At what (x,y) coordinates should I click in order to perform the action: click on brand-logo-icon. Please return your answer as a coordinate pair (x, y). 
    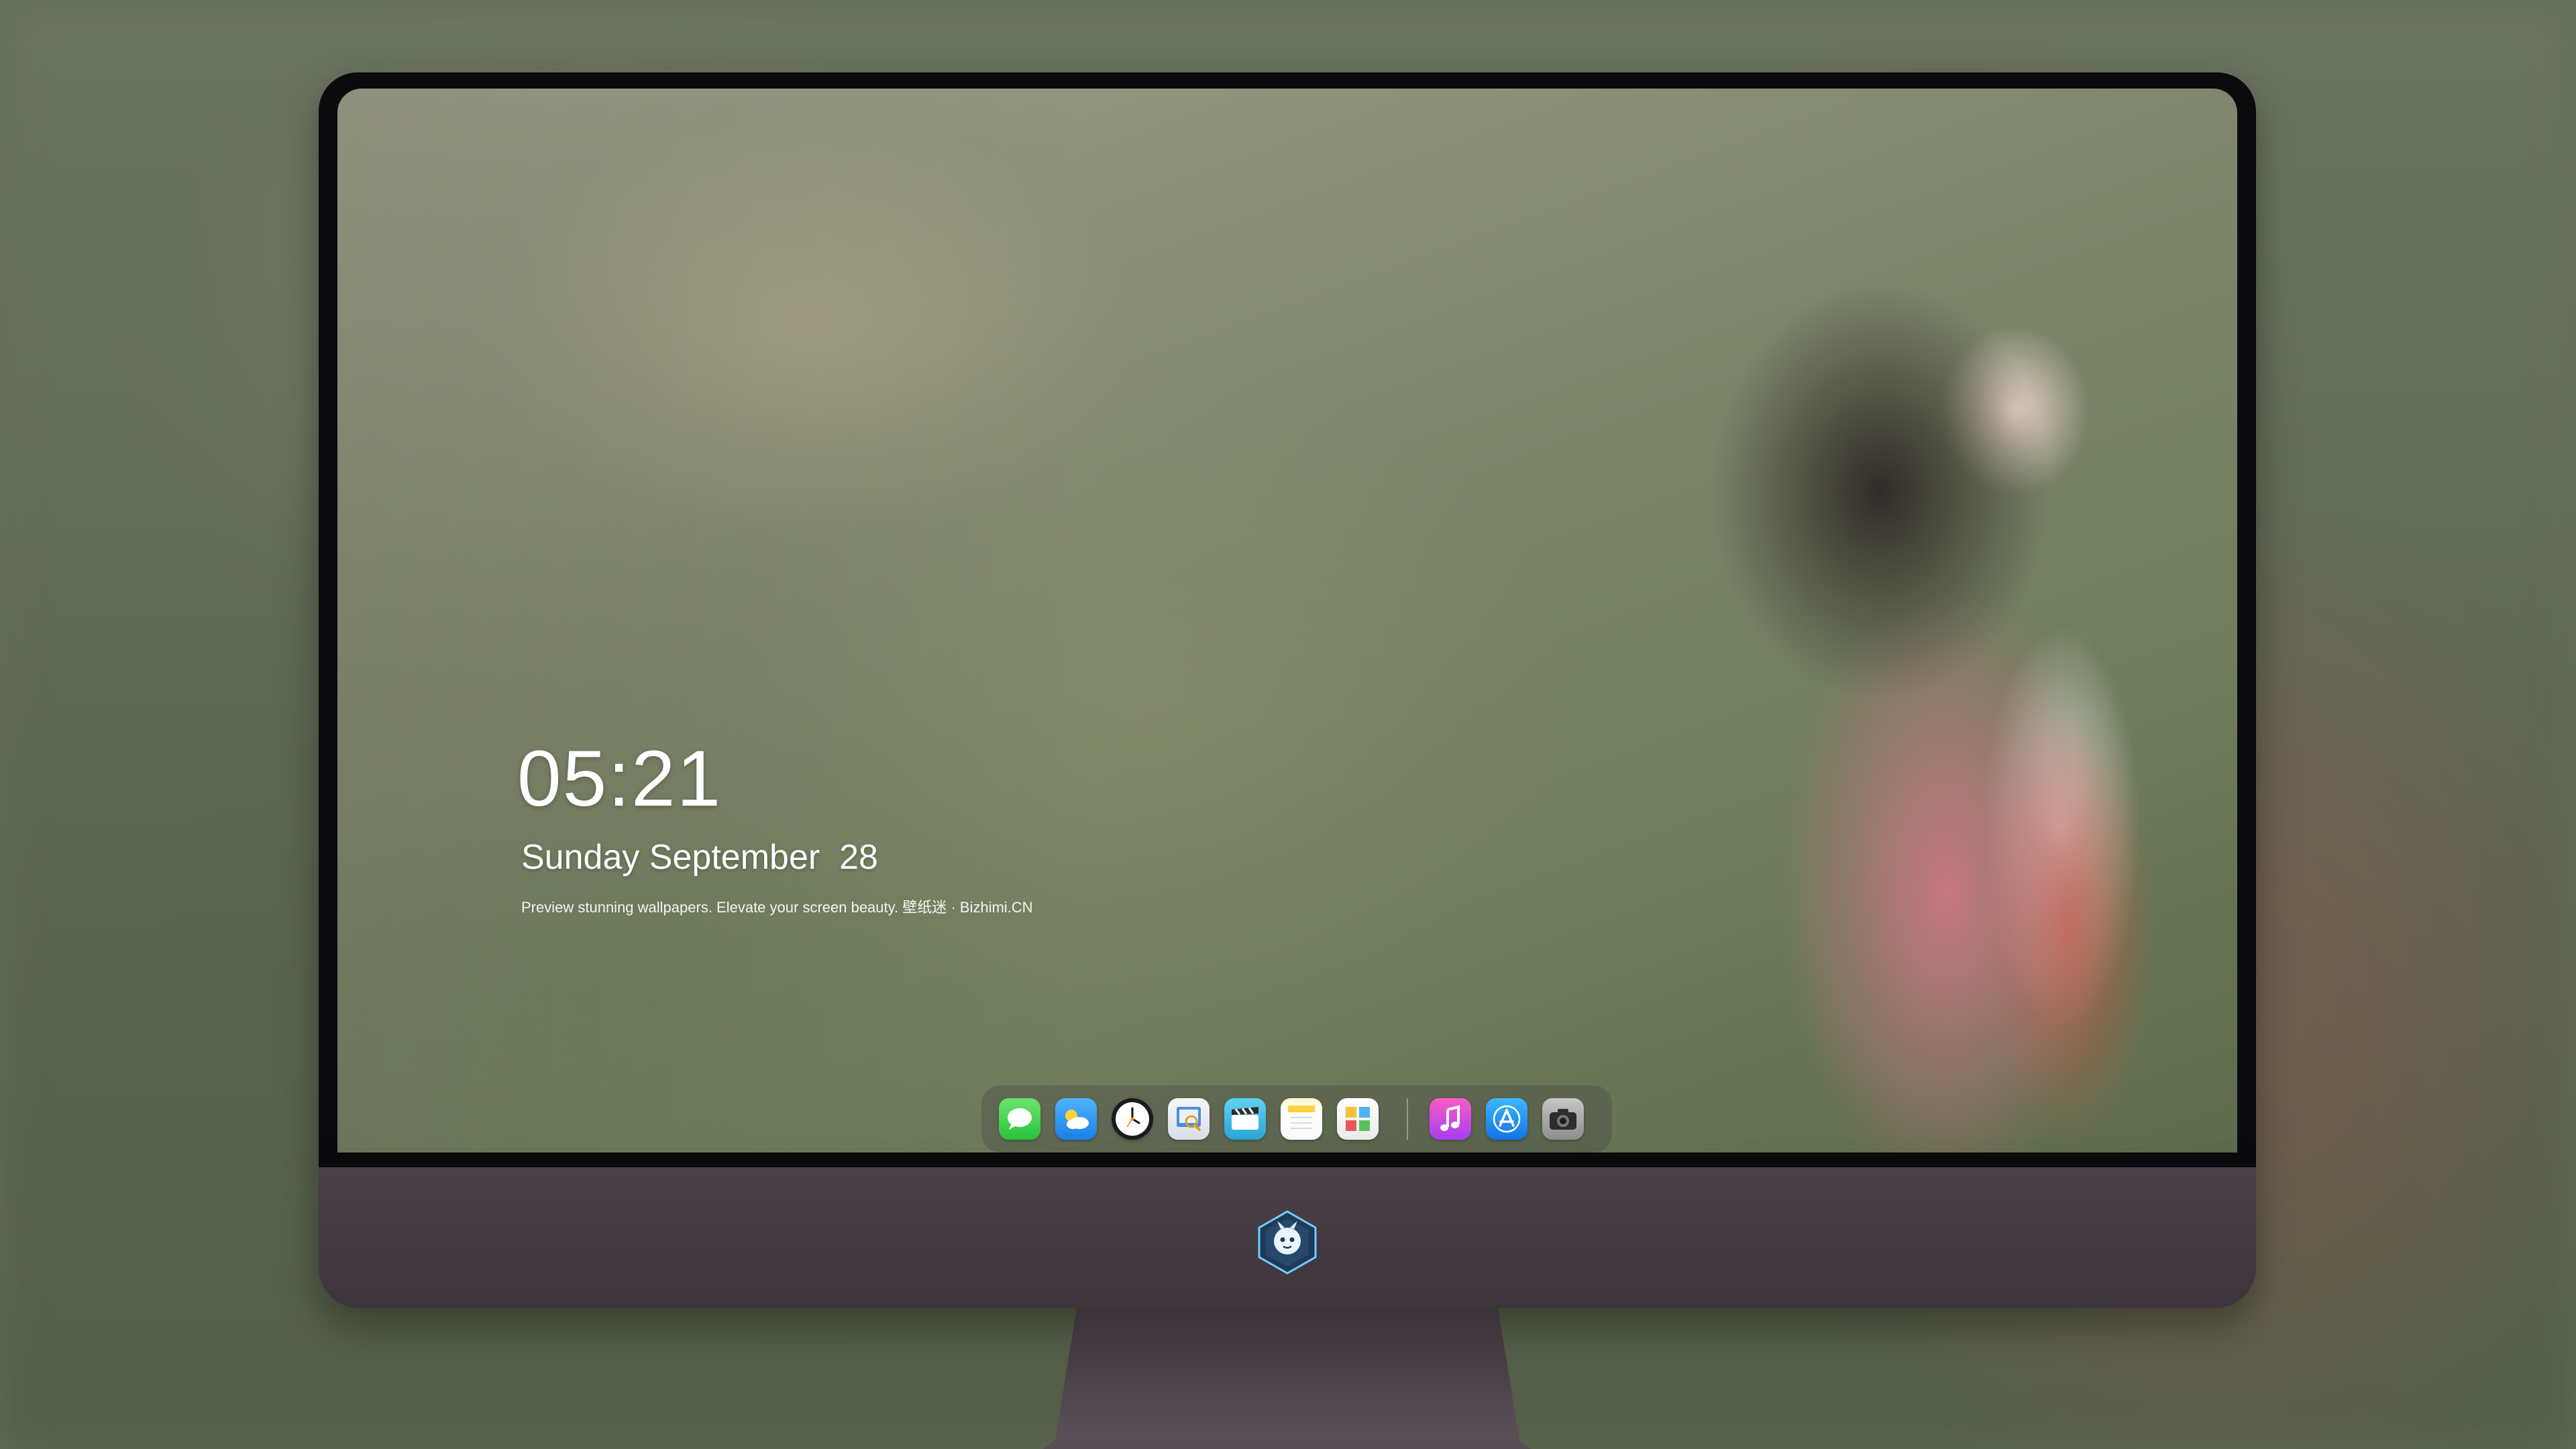
    Looking at the image, I should click on (1287, 1242).